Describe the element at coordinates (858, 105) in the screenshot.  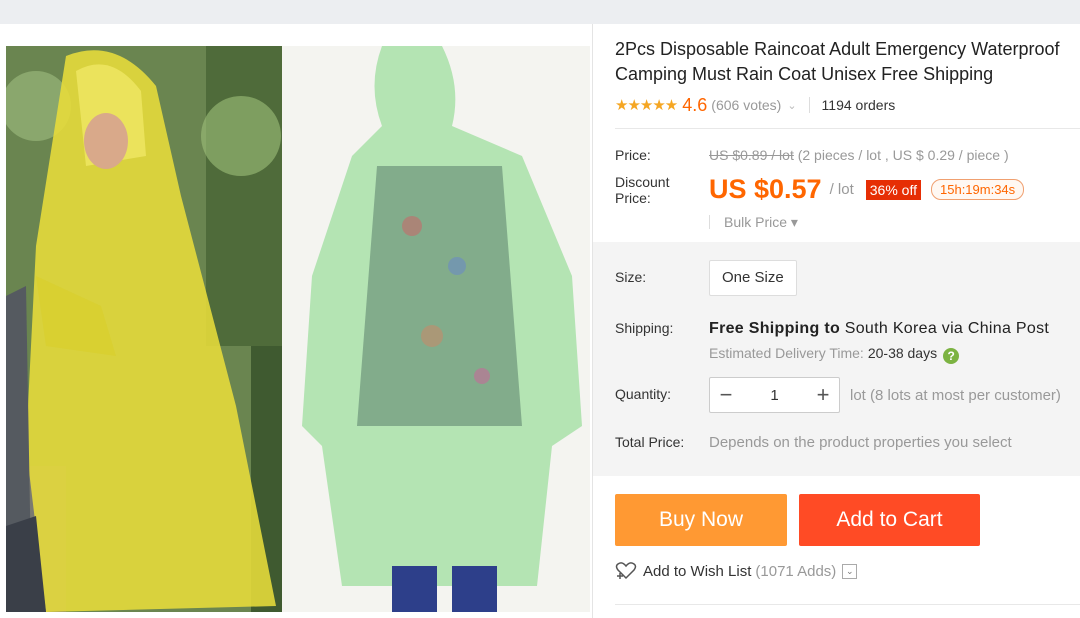
I see `order-count: 1194 orders` at that location.